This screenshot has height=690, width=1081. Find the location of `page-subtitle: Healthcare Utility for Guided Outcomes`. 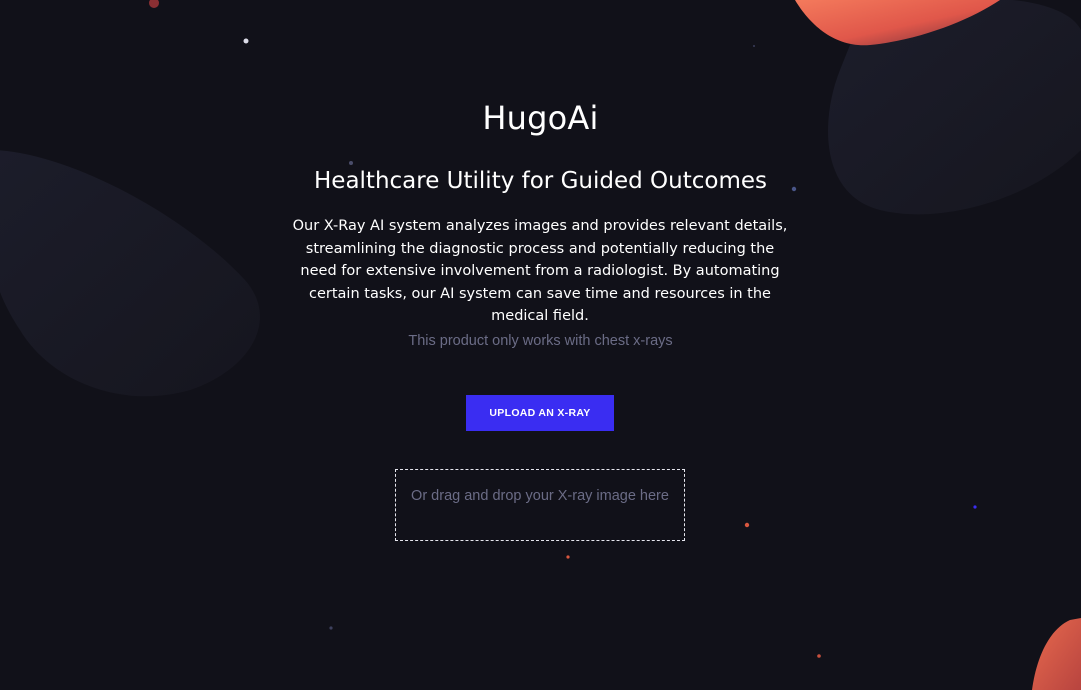

page-subtitle: Healthcare Utility for Guided Outcomes is located at coordinates (540, 181).